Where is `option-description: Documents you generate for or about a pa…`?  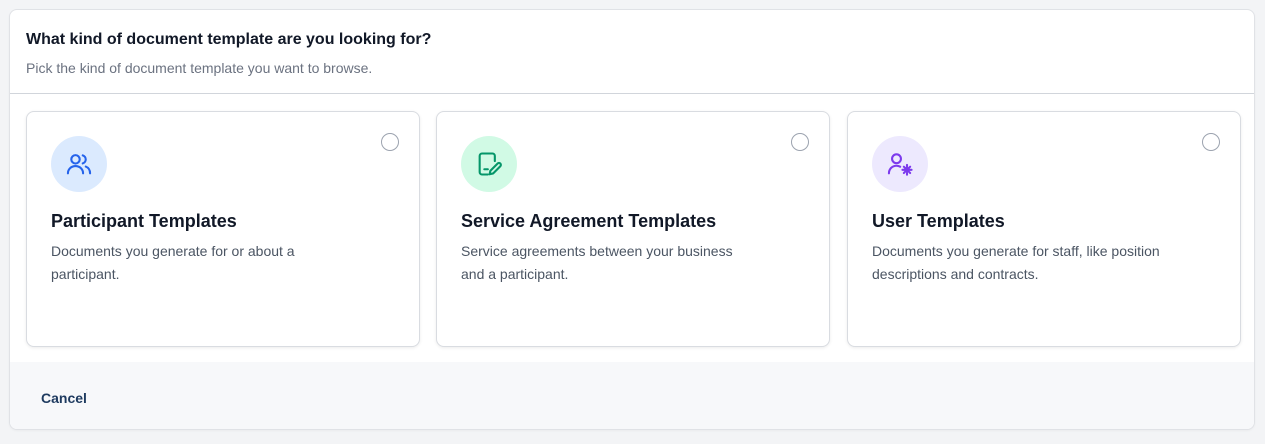
option-description: Documents you generate for or about a pa… is located at coordinates (173, 262).